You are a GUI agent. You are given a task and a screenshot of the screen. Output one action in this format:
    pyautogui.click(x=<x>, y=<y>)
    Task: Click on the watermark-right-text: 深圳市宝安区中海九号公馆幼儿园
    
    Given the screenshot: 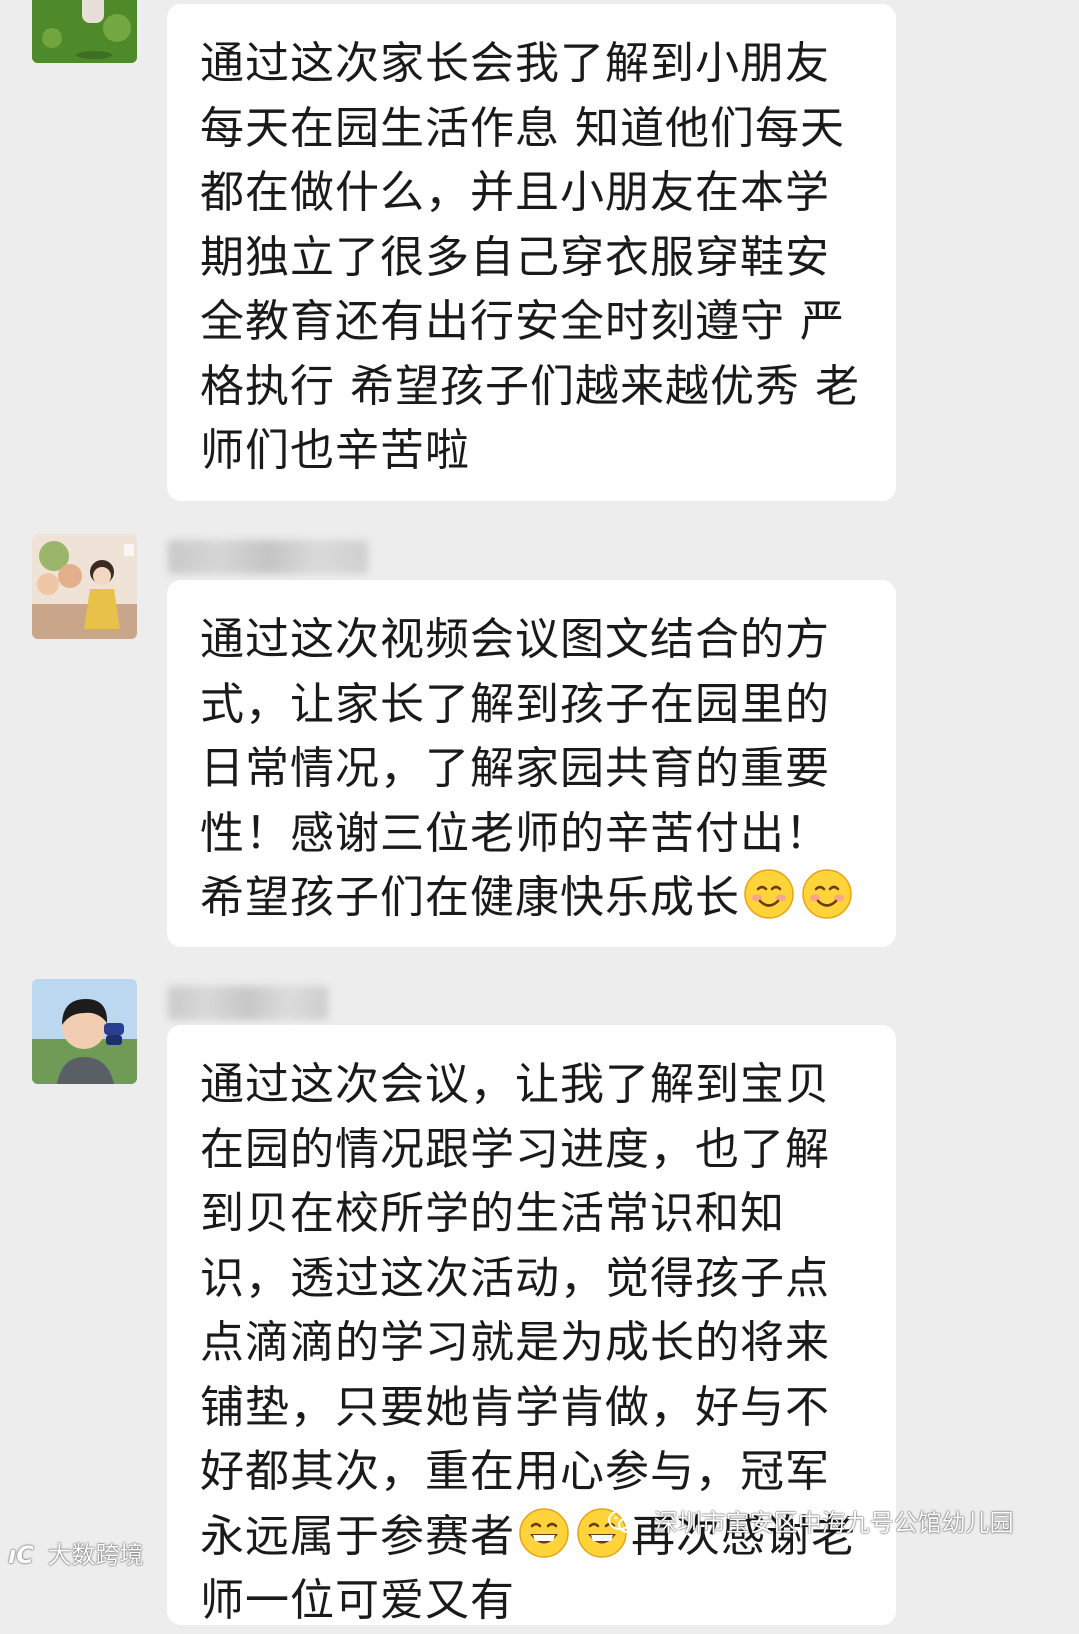 What is the action you would take?
    pyautogui.click(x=833, y=1523)
    